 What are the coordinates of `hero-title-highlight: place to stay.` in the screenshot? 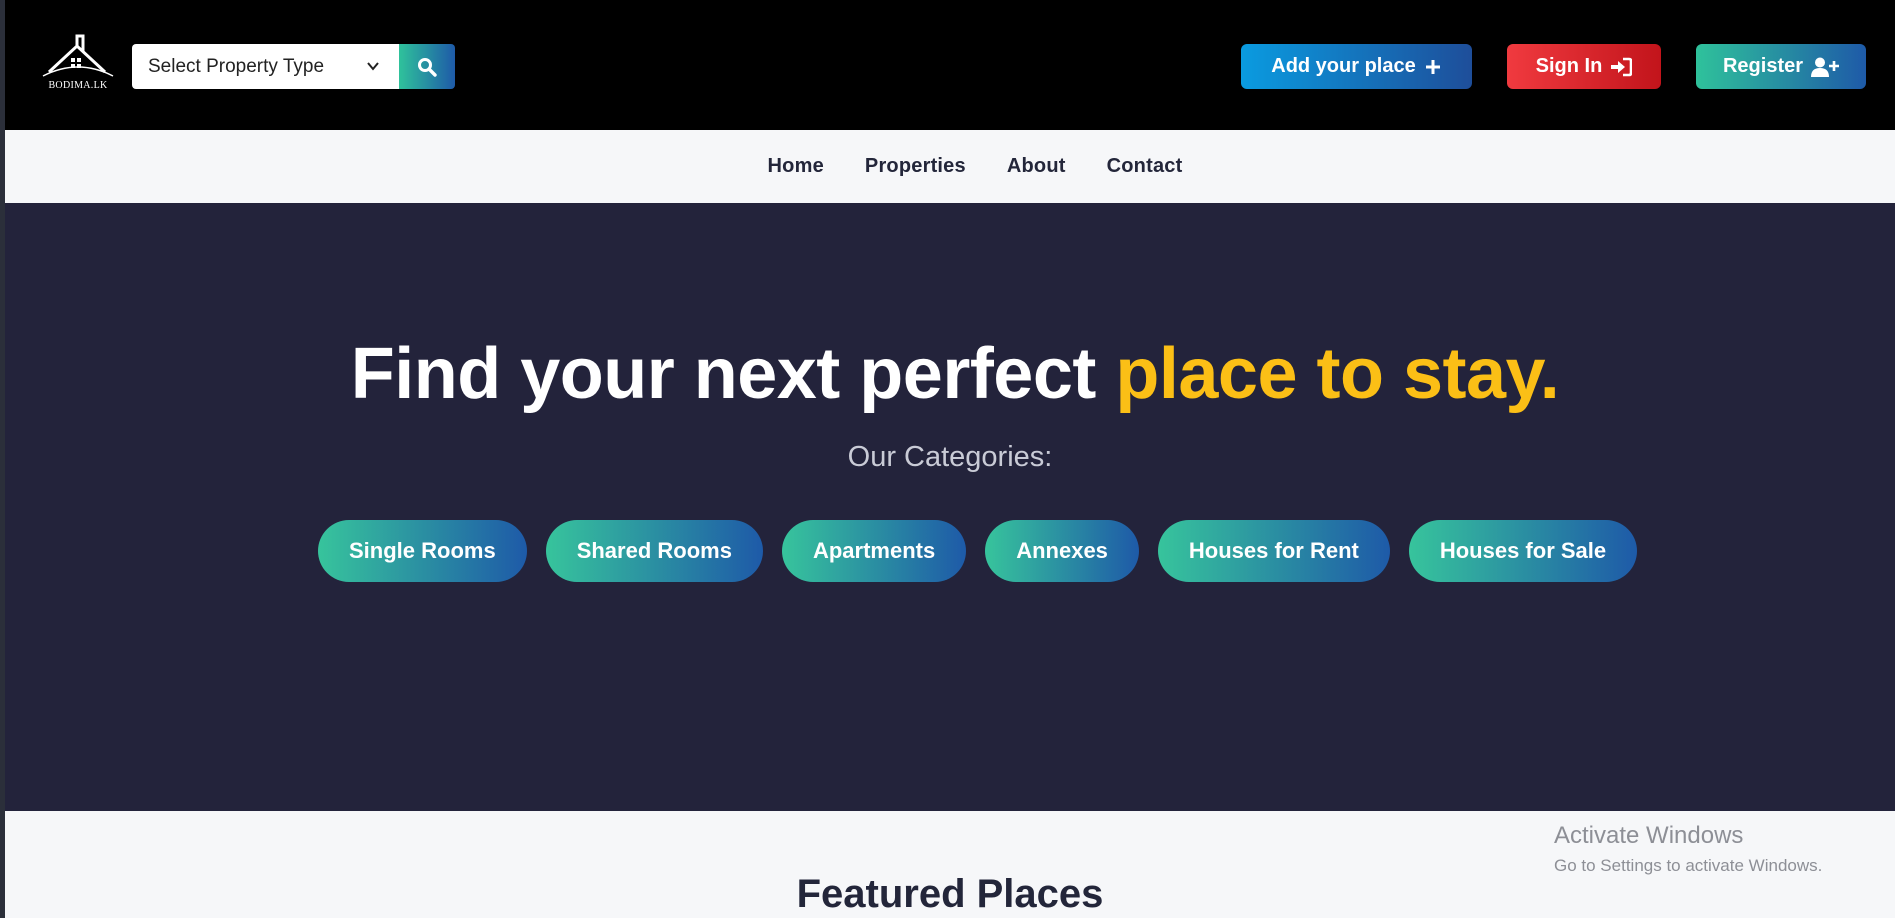 It's located at (1337, 374).